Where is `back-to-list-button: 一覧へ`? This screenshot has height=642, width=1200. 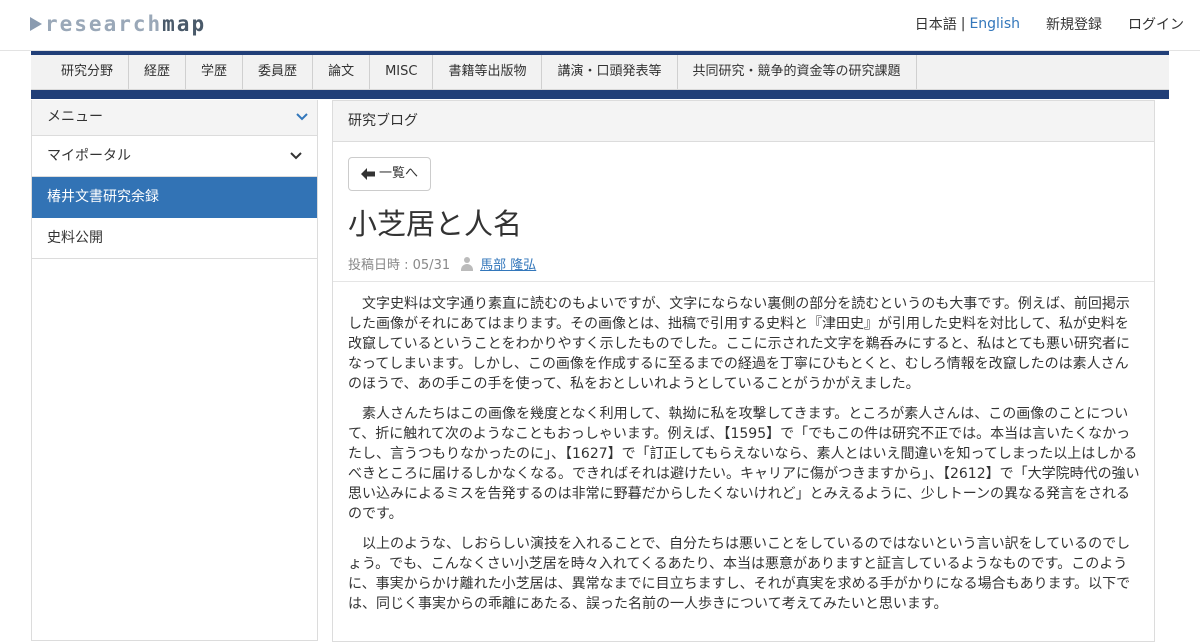
back-to-list-button: 一覧へ is located at coordinates (390, 174).